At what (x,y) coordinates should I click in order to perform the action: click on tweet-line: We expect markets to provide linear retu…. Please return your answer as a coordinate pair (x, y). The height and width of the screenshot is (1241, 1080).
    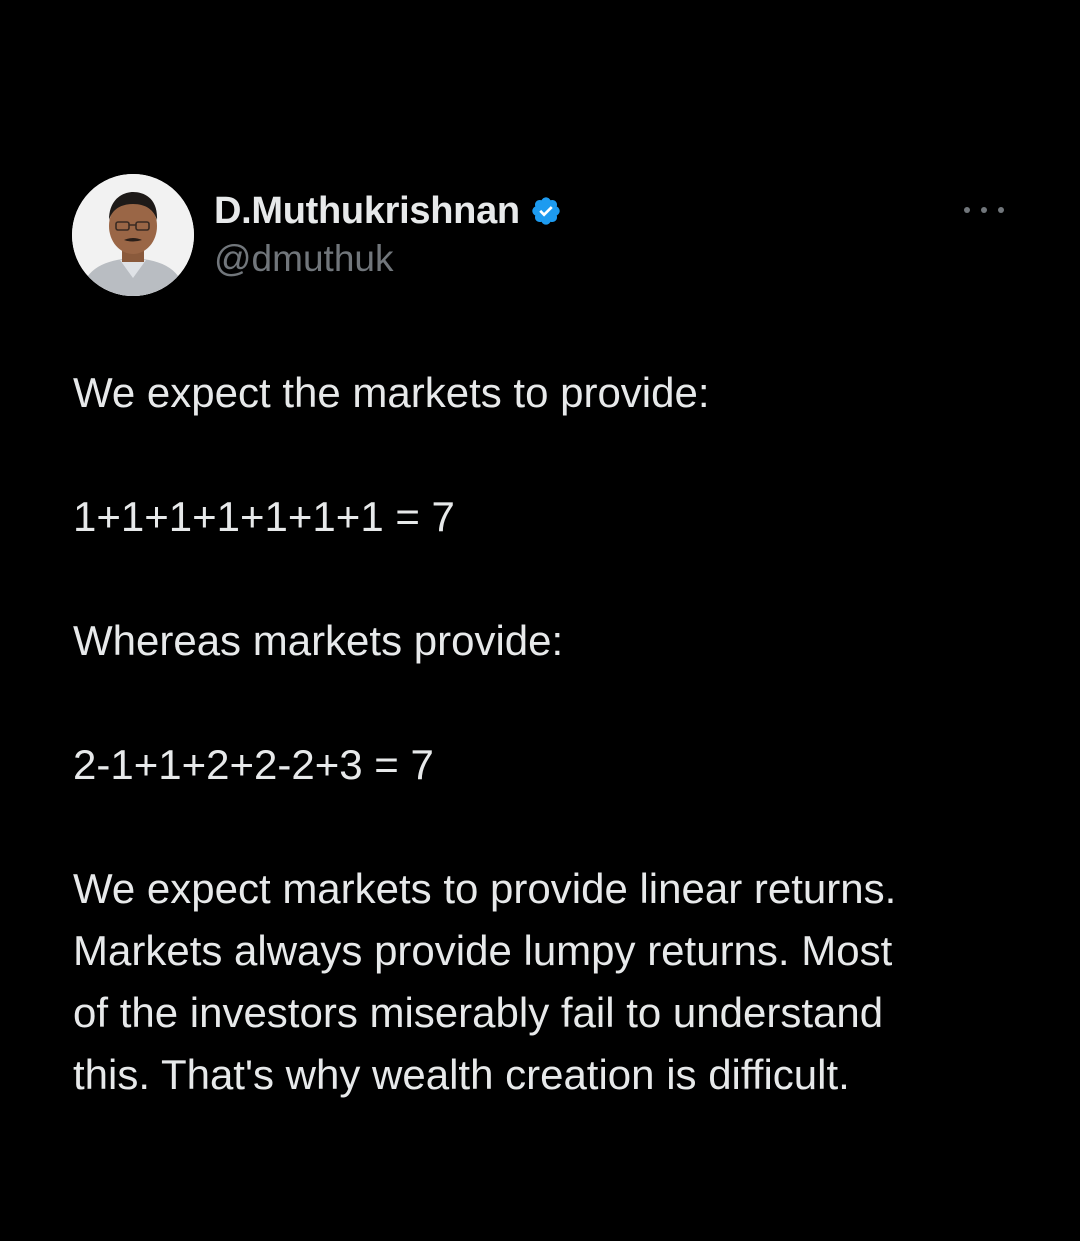
    Looking at the image, I should click on (485, 888).